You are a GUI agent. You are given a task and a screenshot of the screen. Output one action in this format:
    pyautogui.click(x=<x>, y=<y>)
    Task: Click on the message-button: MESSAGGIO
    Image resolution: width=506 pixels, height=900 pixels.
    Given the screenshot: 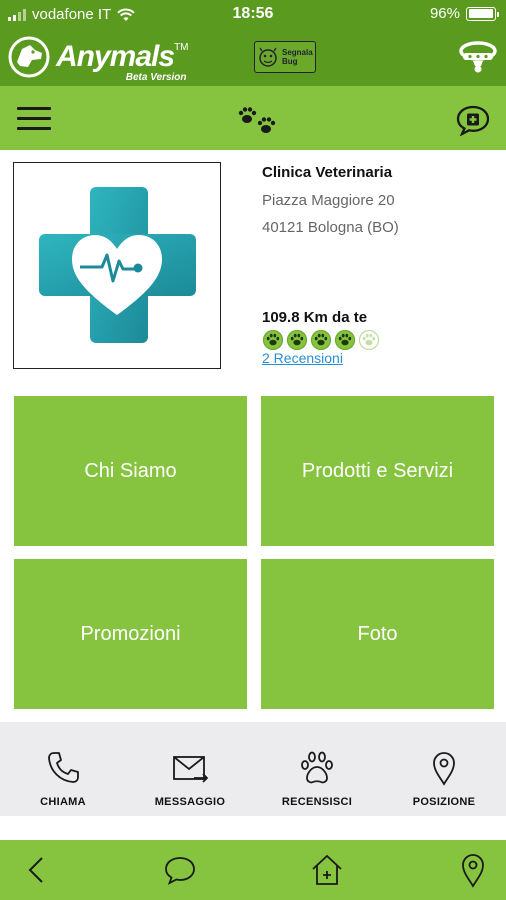 What is the action you would take?
    pyautogui.click(x=190, y=769)
    